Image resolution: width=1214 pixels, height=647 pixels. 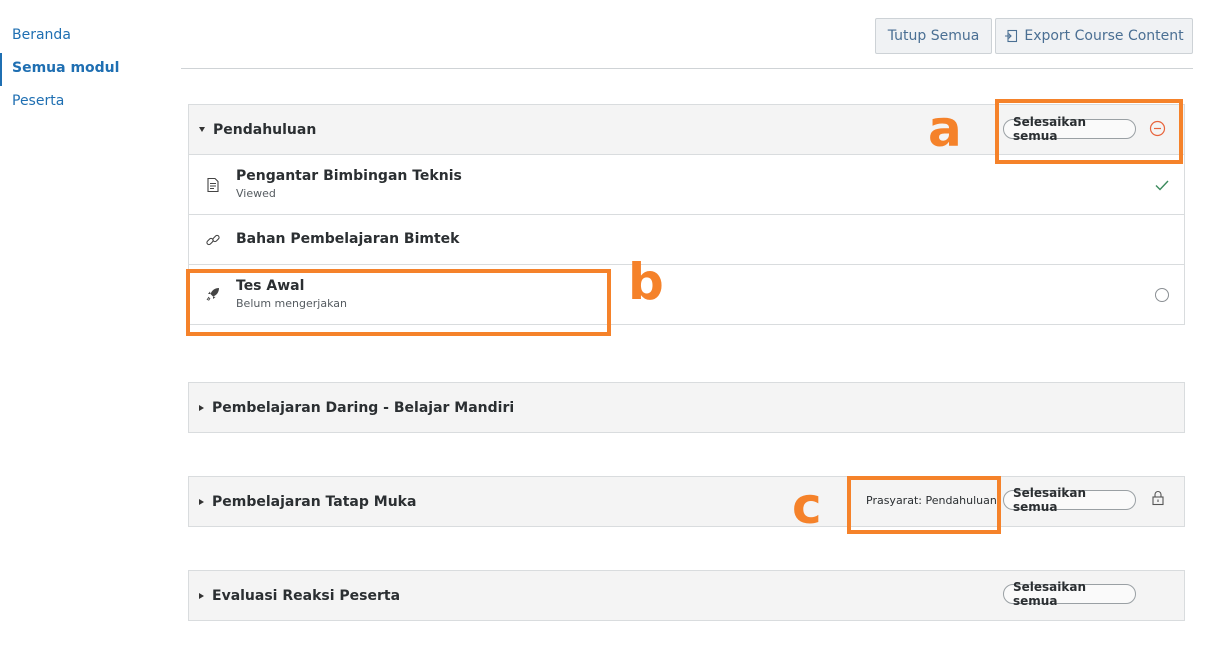 I want to click on section-title: Pembelajaran Daring - Belajar Mandiri, so click(x=363, y=407).